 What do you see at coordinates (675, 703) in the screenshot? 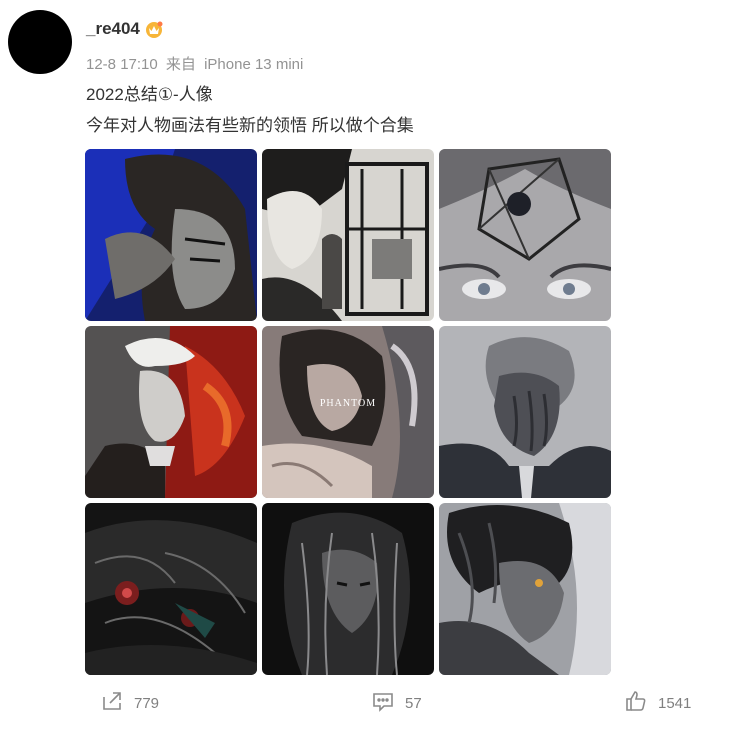
I see `like-count: 1541` at bounding box center [675, 703].